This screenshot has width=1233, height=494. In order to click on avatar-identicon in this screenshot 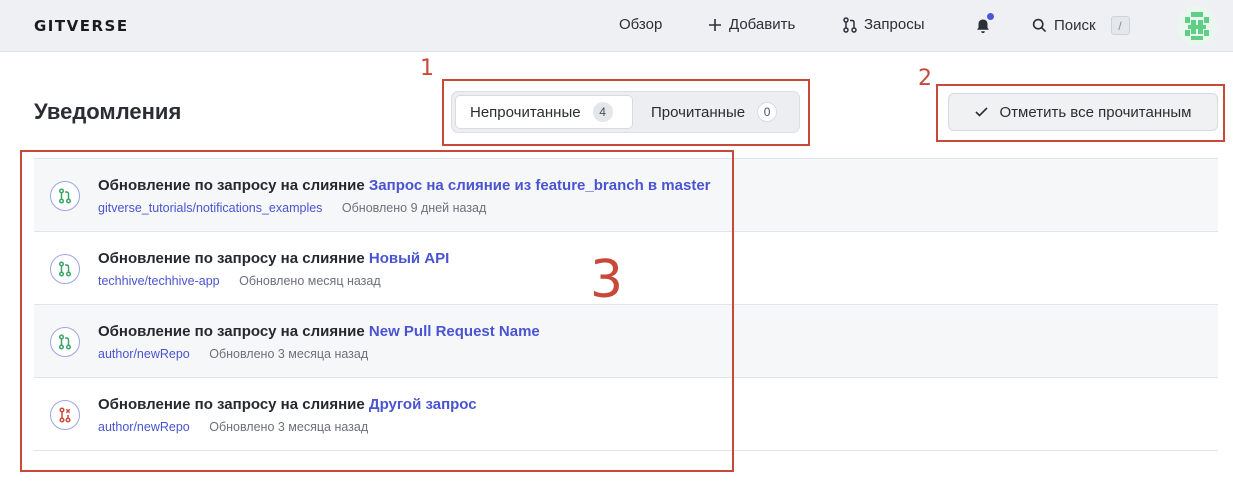, I will do `click(1197, 26)`.